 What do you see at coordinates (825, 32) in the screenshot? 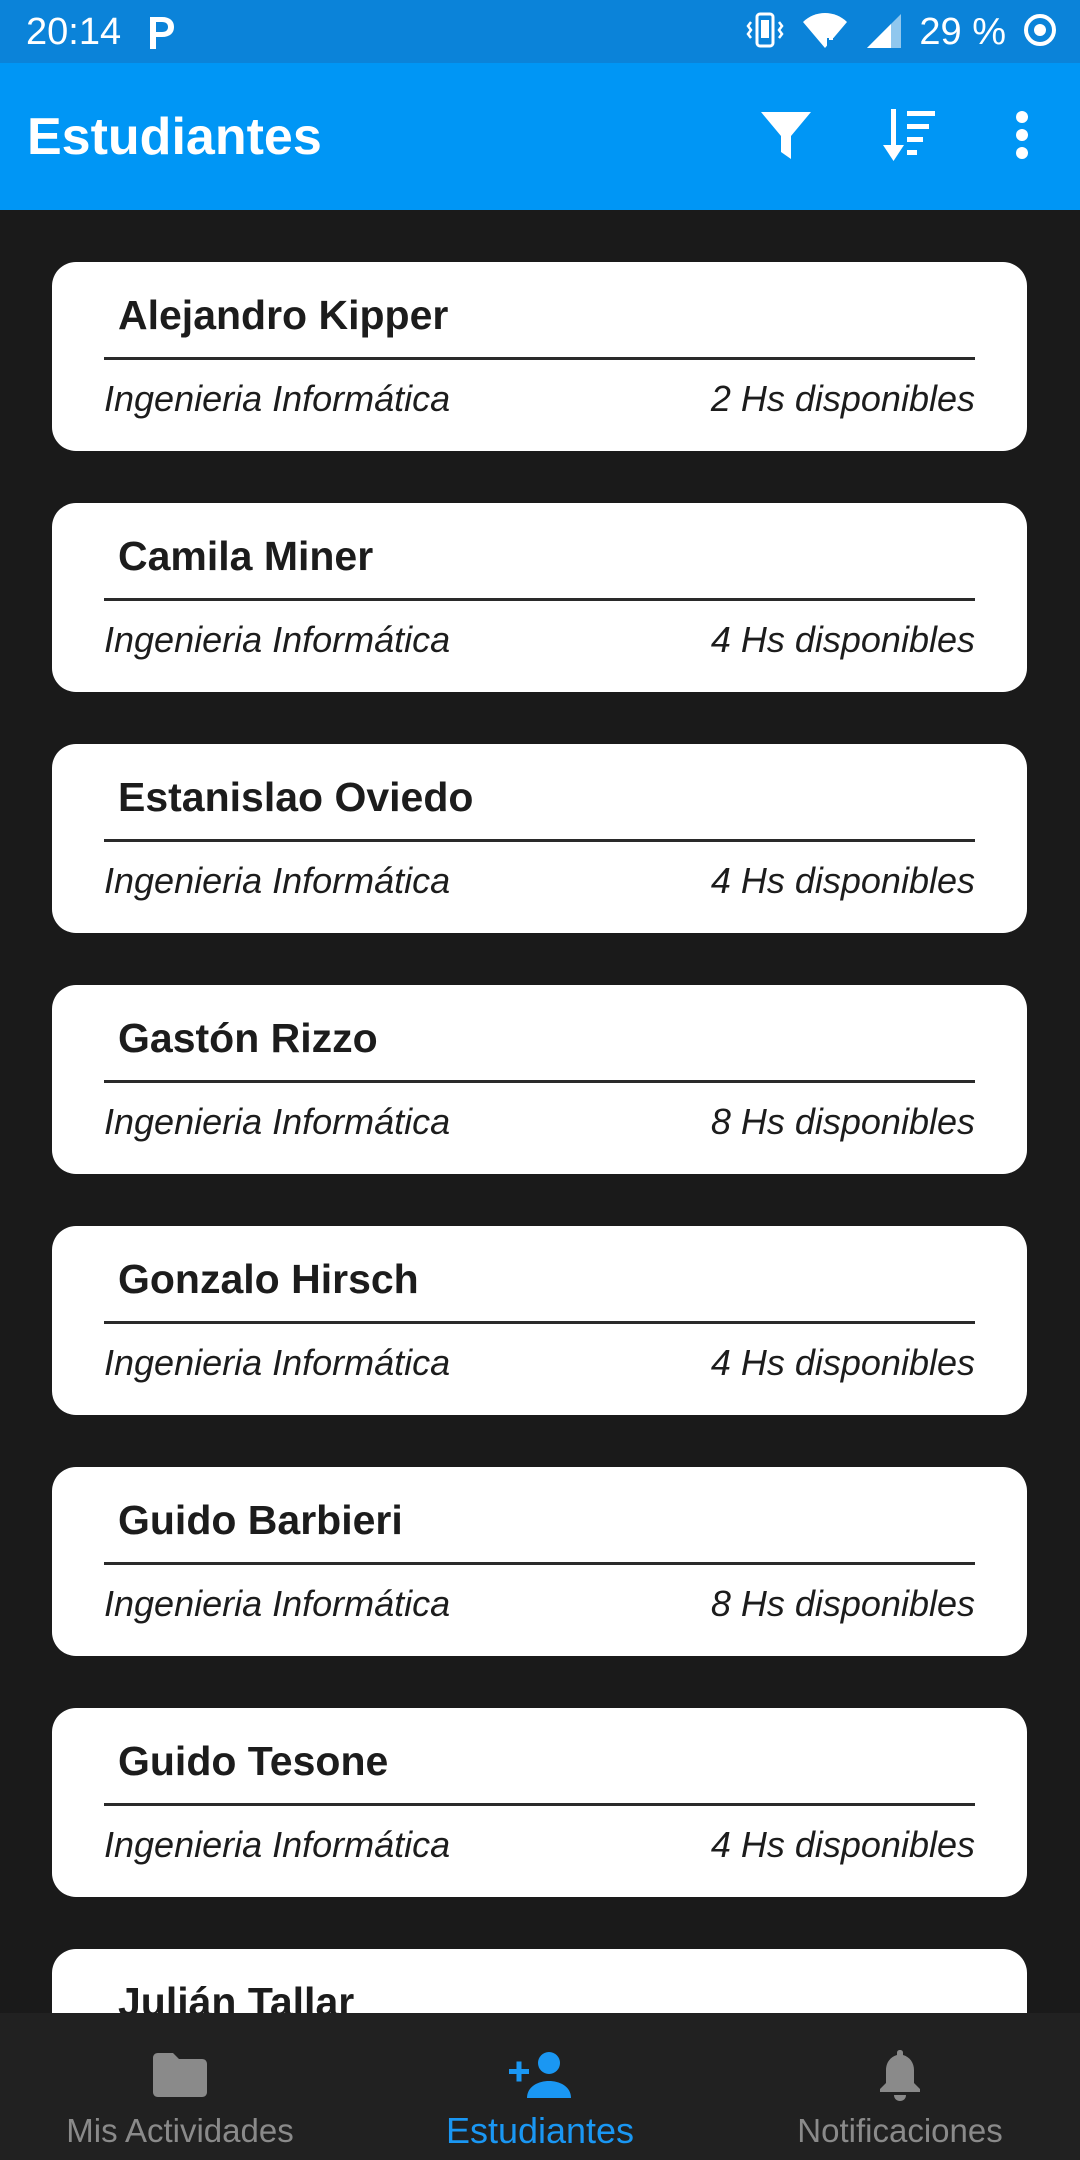
I see `wifi-icon` at bounding box center [825, 32].